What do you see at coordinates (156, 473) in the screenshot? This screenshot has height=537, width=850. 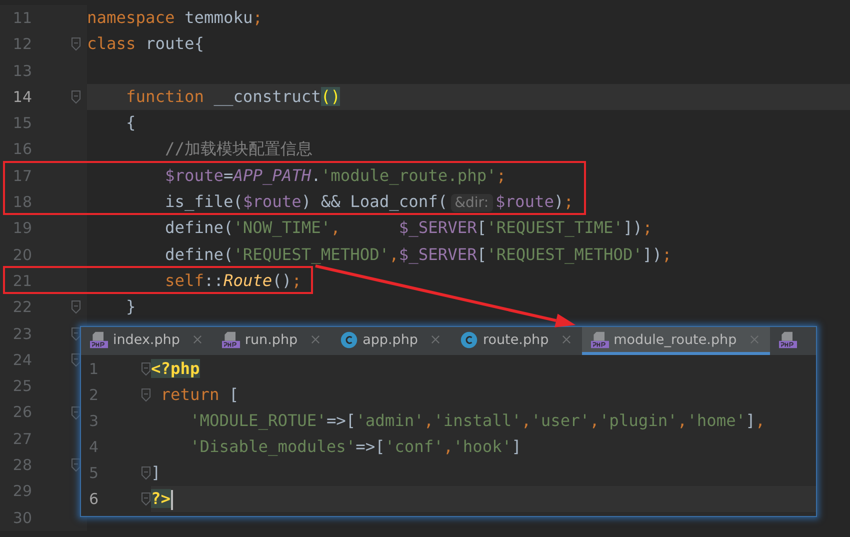 I see `code-line: ]` at bounding box center [156, 473].